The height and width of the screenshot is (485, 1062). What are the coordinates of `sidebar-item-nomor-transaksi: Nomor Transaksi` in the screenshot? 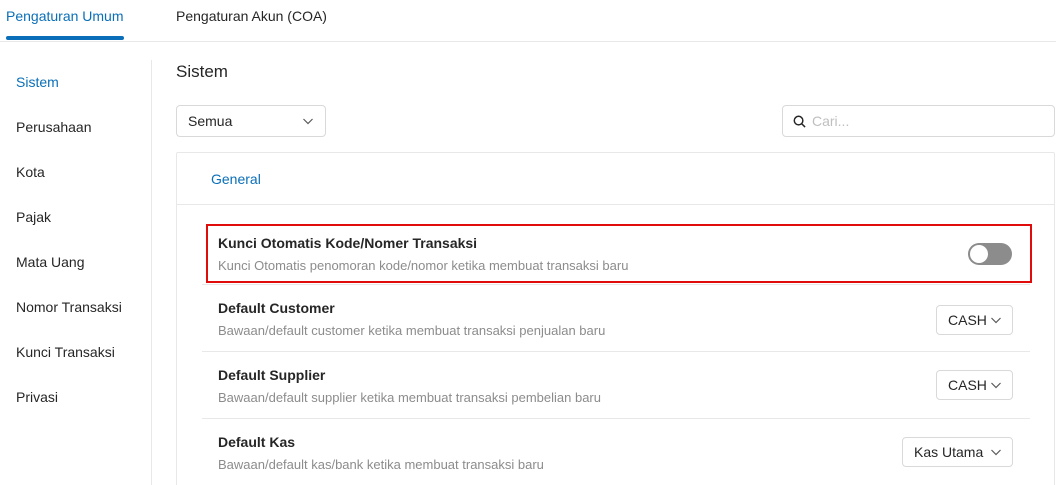 It's located at (68, 307).